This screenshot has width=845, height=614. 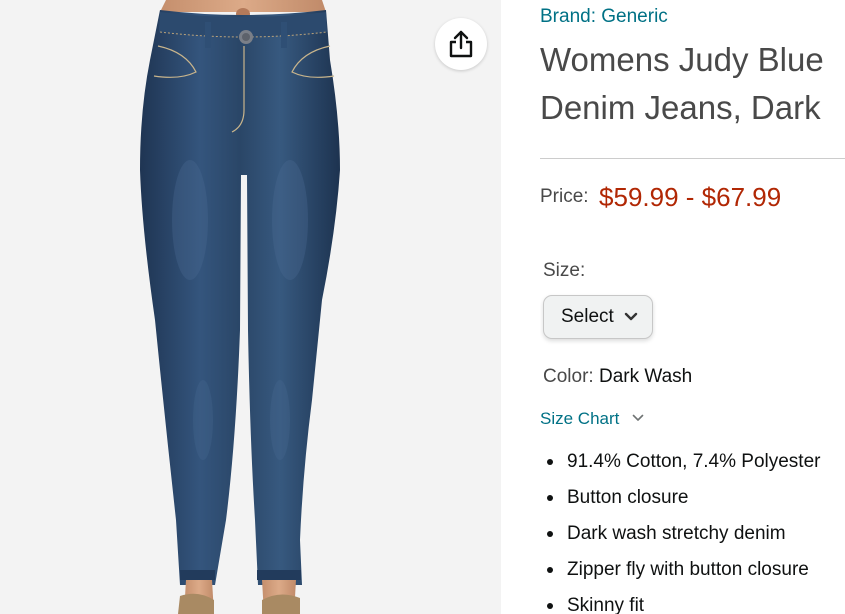 I want to click on feature-text: 91.4% Cotton, 7.4% Polyester, so click(x=694, y=461).